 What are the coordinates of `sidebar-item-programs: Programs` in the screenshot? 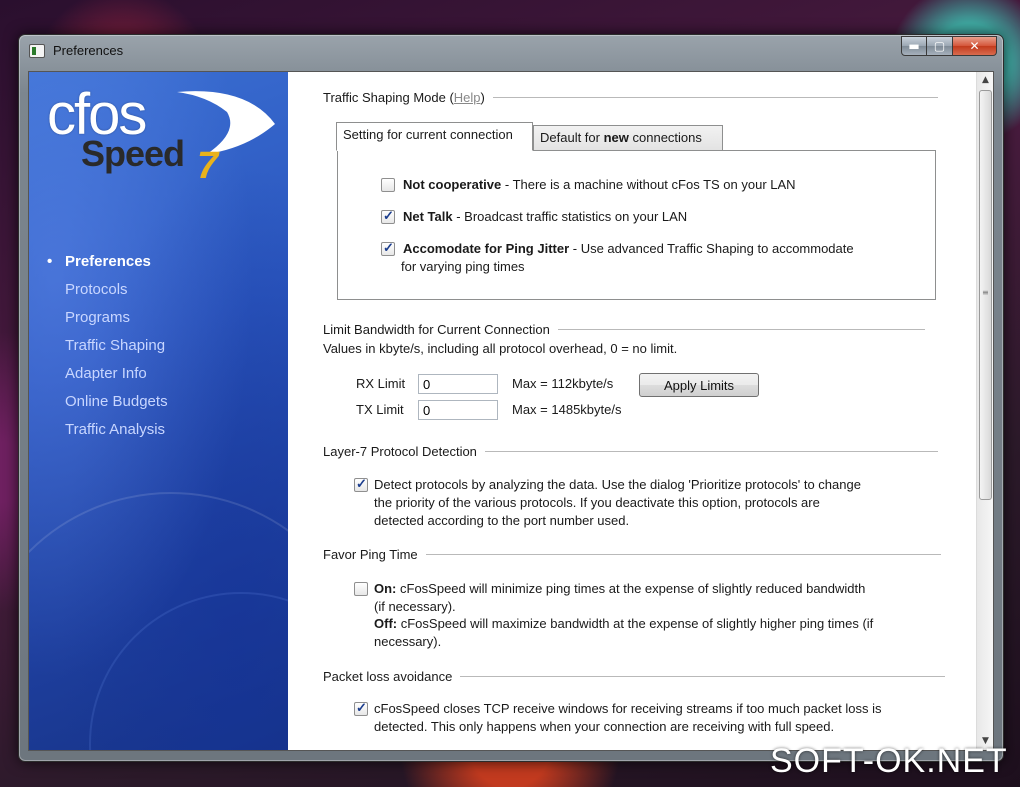 It's located at (107, 318).